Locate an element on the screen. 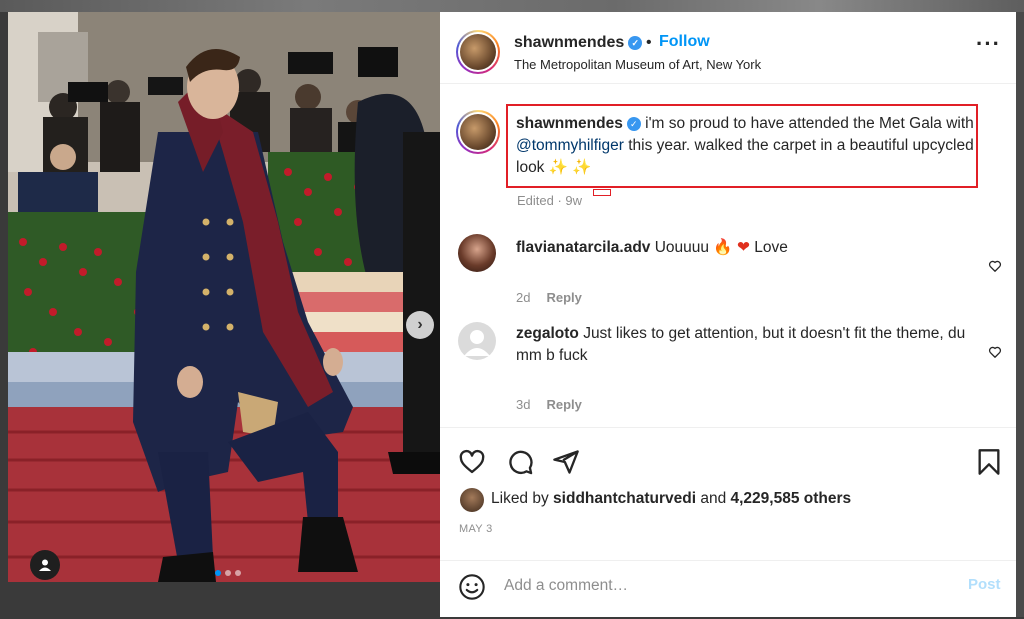 The height and width of the screenshot is (619, 1024). share-icon is located at coordinates (566, 462).